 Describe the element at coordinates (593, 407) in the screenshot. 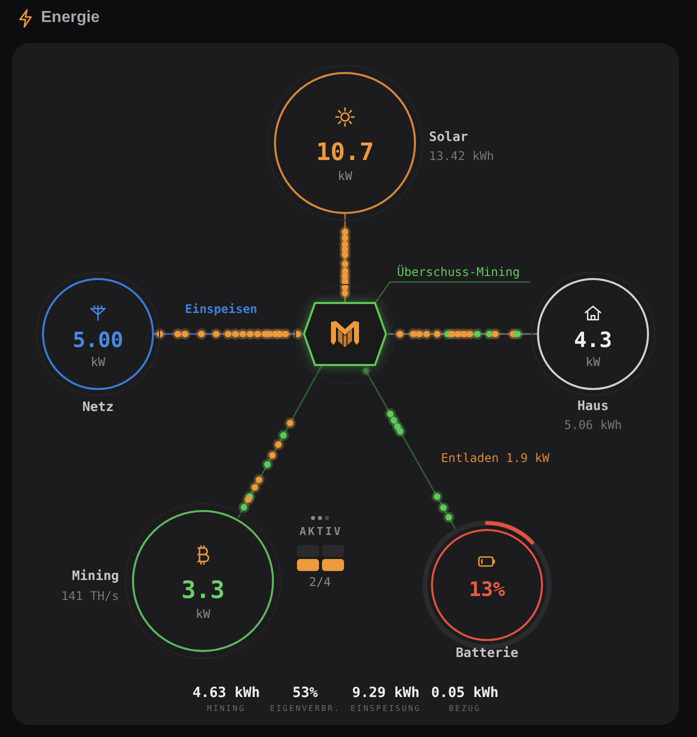

I see `node-label: Haus` at that location.